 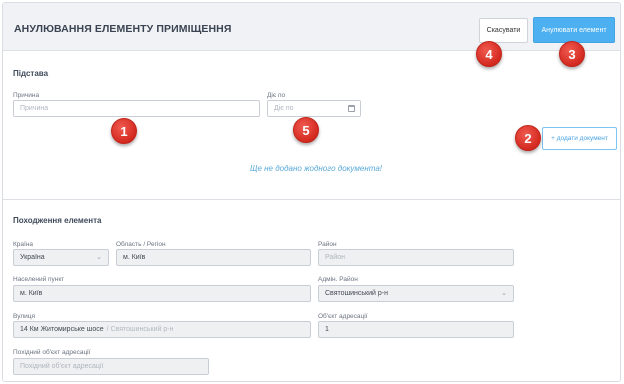 I want to click on calendar-icon, so click(x=351, y=108).